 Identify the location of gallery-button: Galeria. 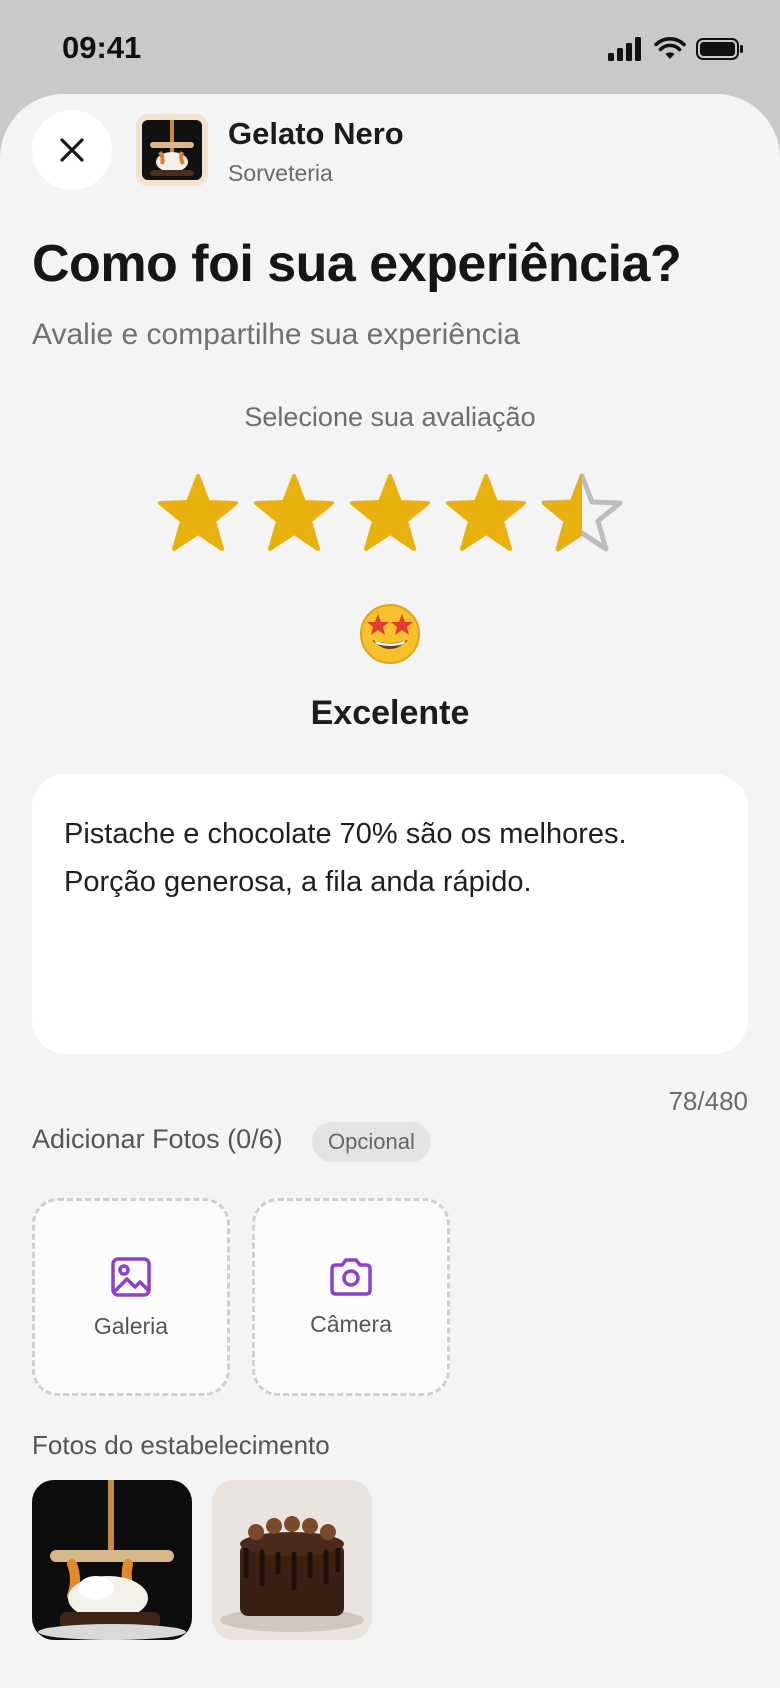
(131, 1297).